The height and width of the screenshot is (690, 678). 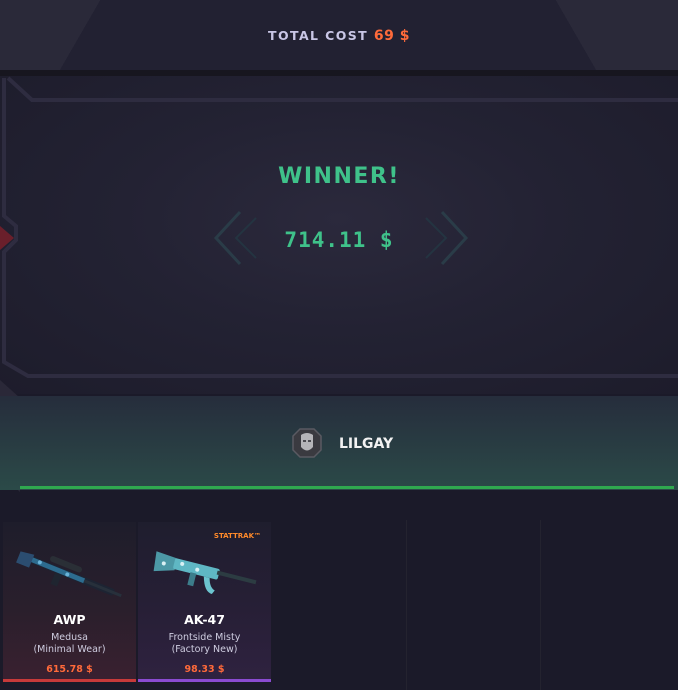 What do you see at coordinates (318, 35) in the screenshot?
I see `total-cost-label: TOTAL COST` at bounding box center [318, 35].